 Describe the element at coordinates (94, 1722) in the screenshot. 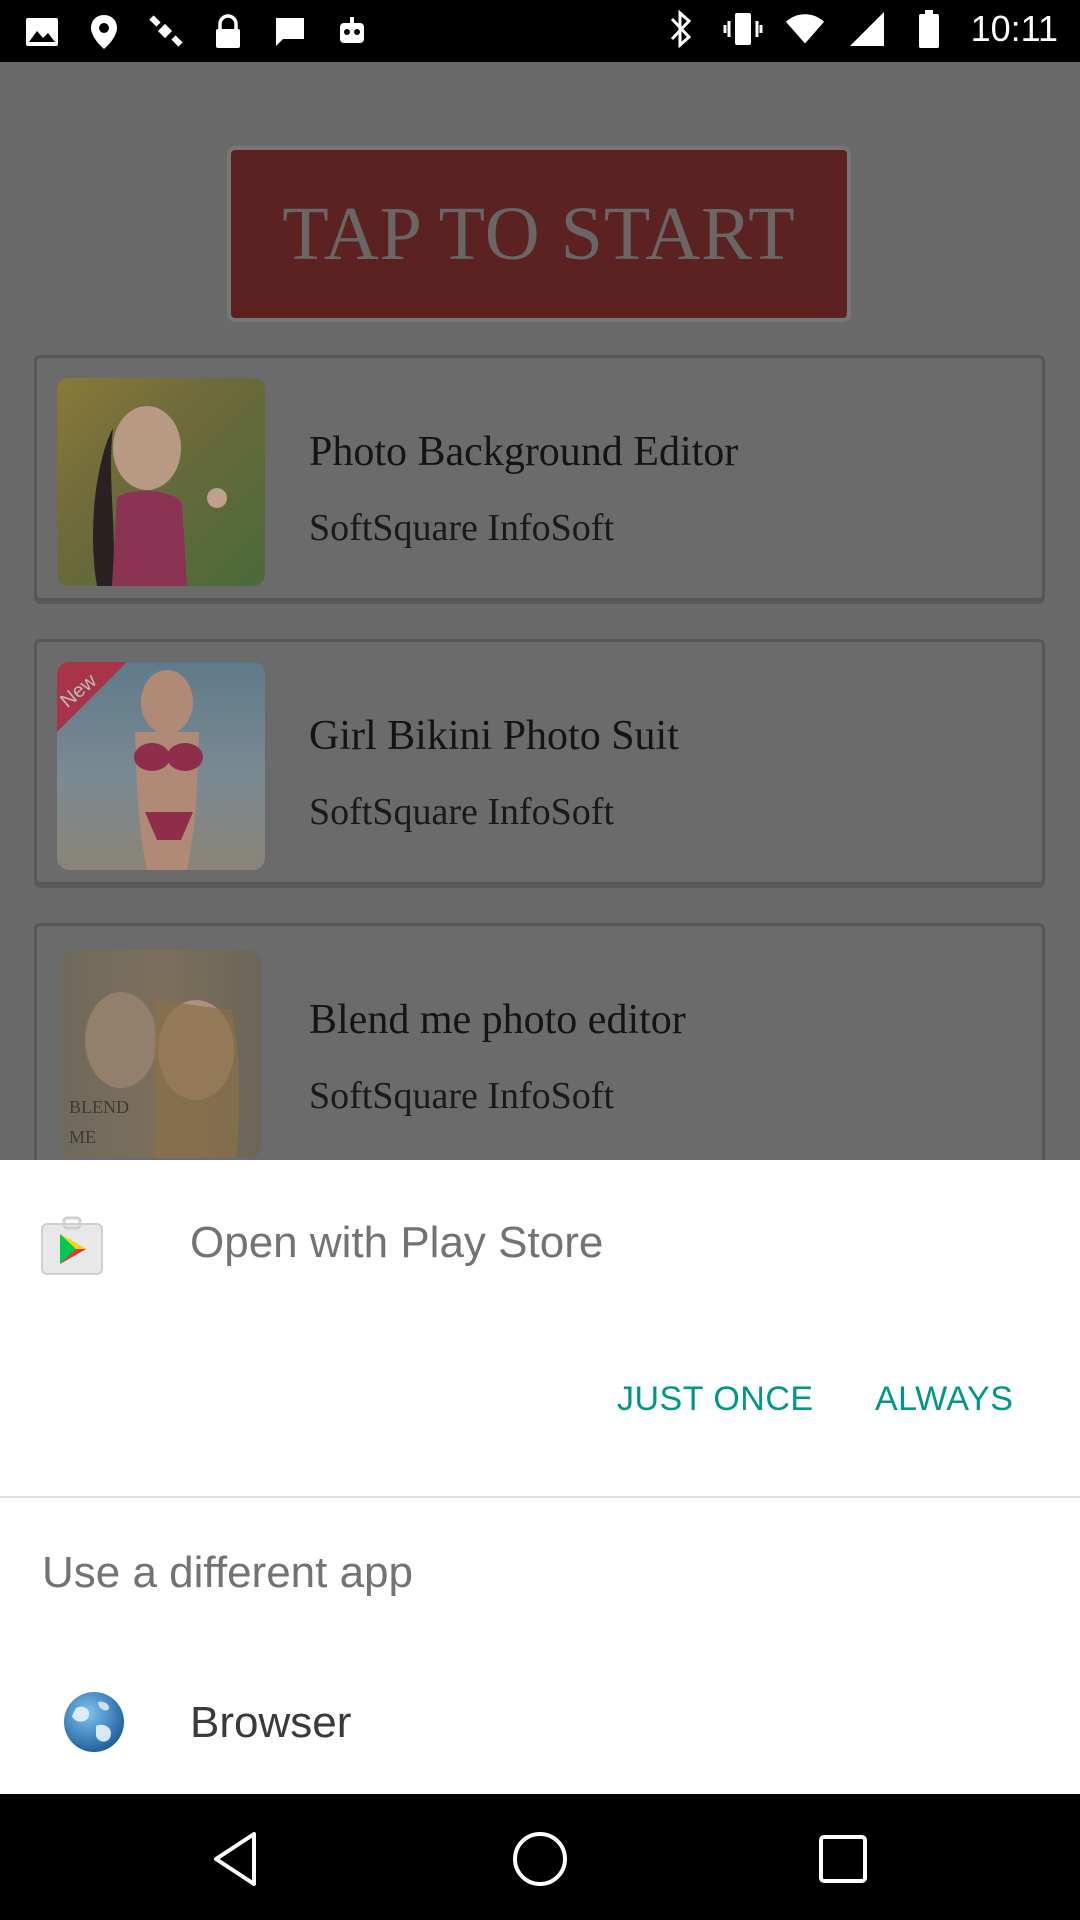

I see `globe-icon` at that location.